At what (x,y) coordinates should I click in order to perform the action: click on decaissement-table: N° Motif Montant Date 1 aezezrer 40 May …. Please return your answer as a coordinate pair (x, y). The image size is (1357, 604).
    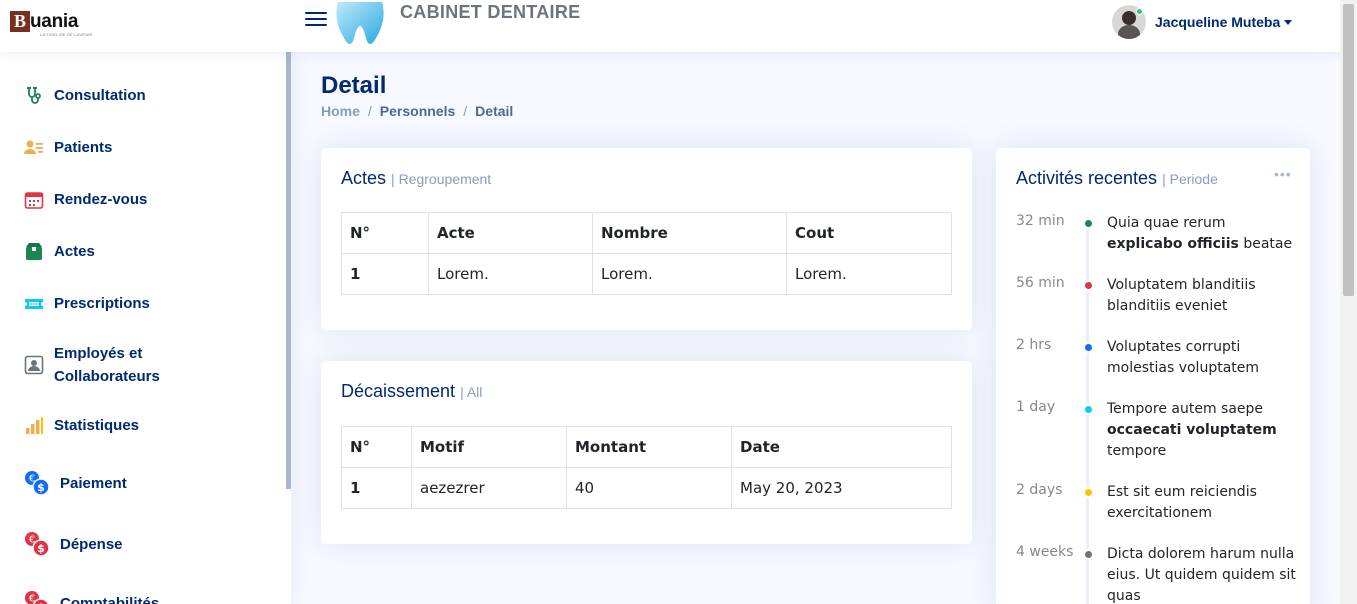
    Looking at the image, I should click on (646, 467).